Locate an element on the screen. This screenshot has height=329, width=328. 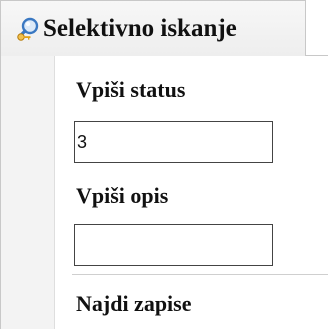
menu-separator is located at coordinates (200, 274).